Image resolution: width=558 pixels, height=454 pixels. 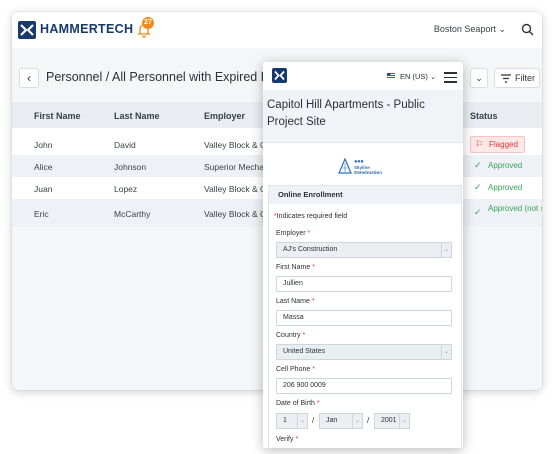 I want to click on form-heading: Online Enrollment, so click(x=365, y=195).